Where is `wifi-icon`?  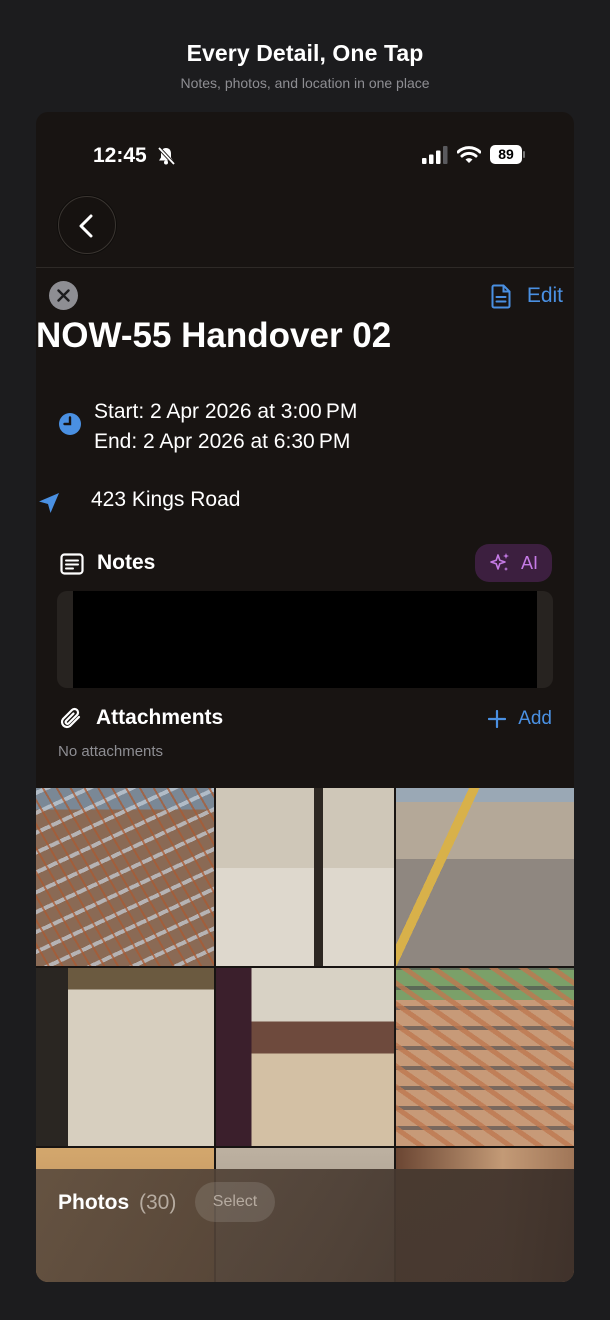 wifi-icon is located at coordinates (469, 154).